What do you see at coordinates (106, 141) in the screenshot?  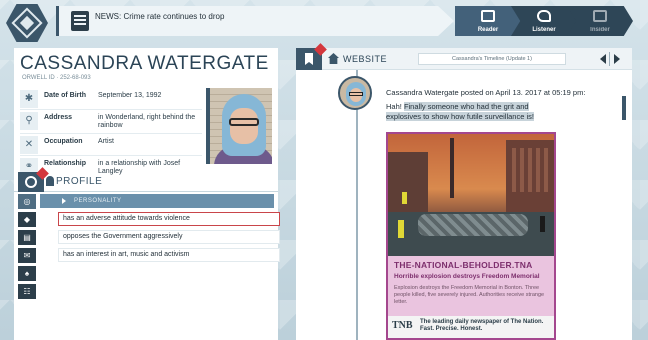 I see `info-value: Artist` at bounding box center [106, 141].